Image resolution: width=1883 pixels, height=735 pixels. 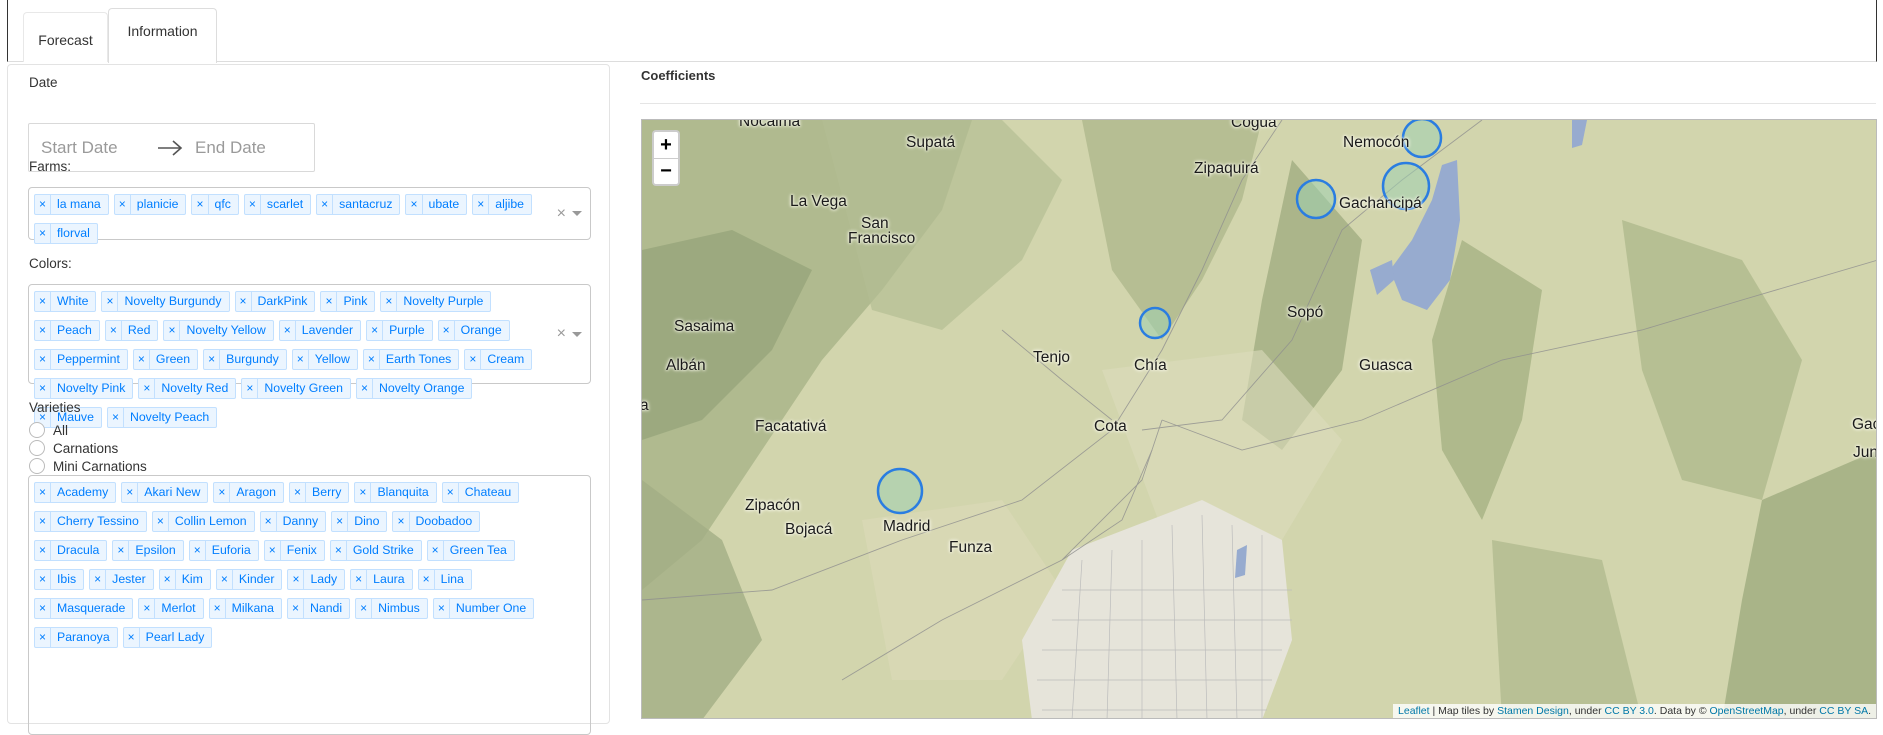 What do you see at coordinates (73, 448) in the screenshot?
I see `variety-radio-carnations: Carnations` at bounding box center [73, 448].